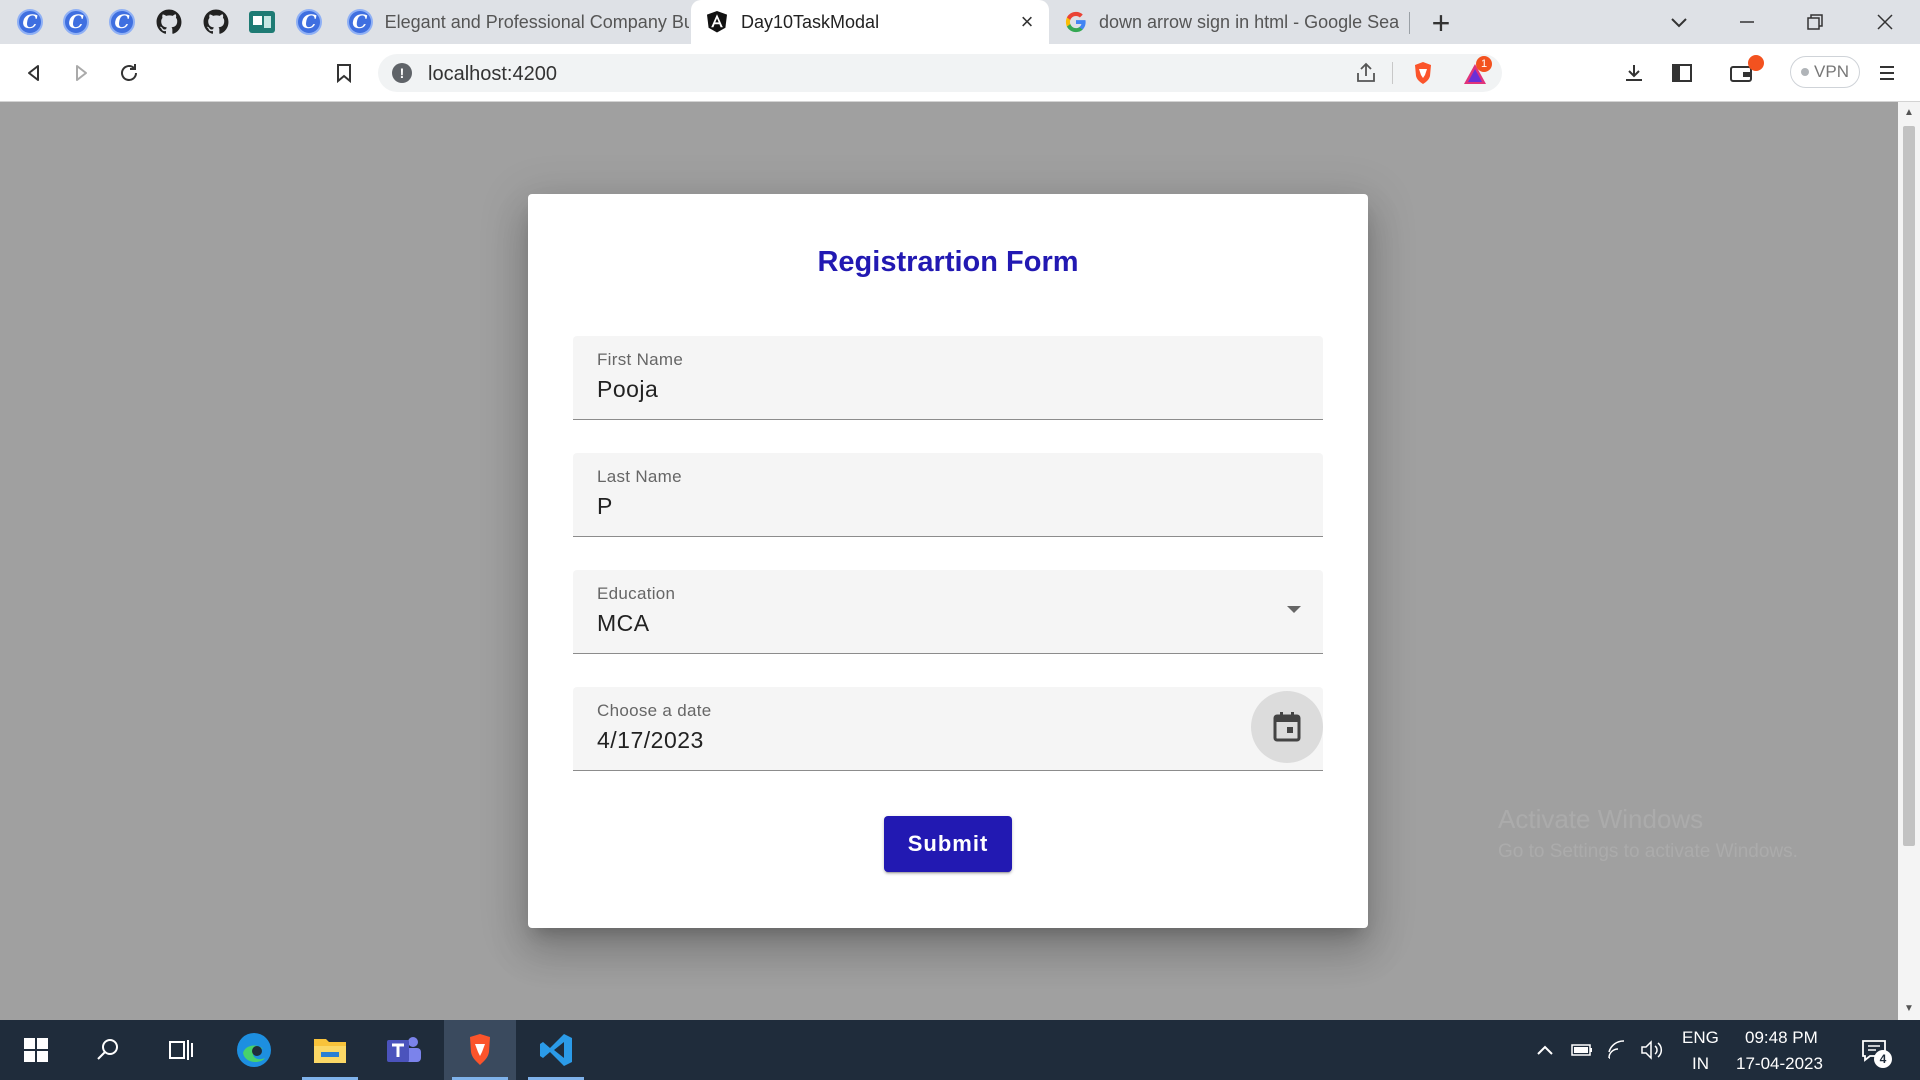 This screenshot has height=1080, width=1920. Describe the element at coordinates (1815, 22) in the screenshot. I see `restore-button` at that location.